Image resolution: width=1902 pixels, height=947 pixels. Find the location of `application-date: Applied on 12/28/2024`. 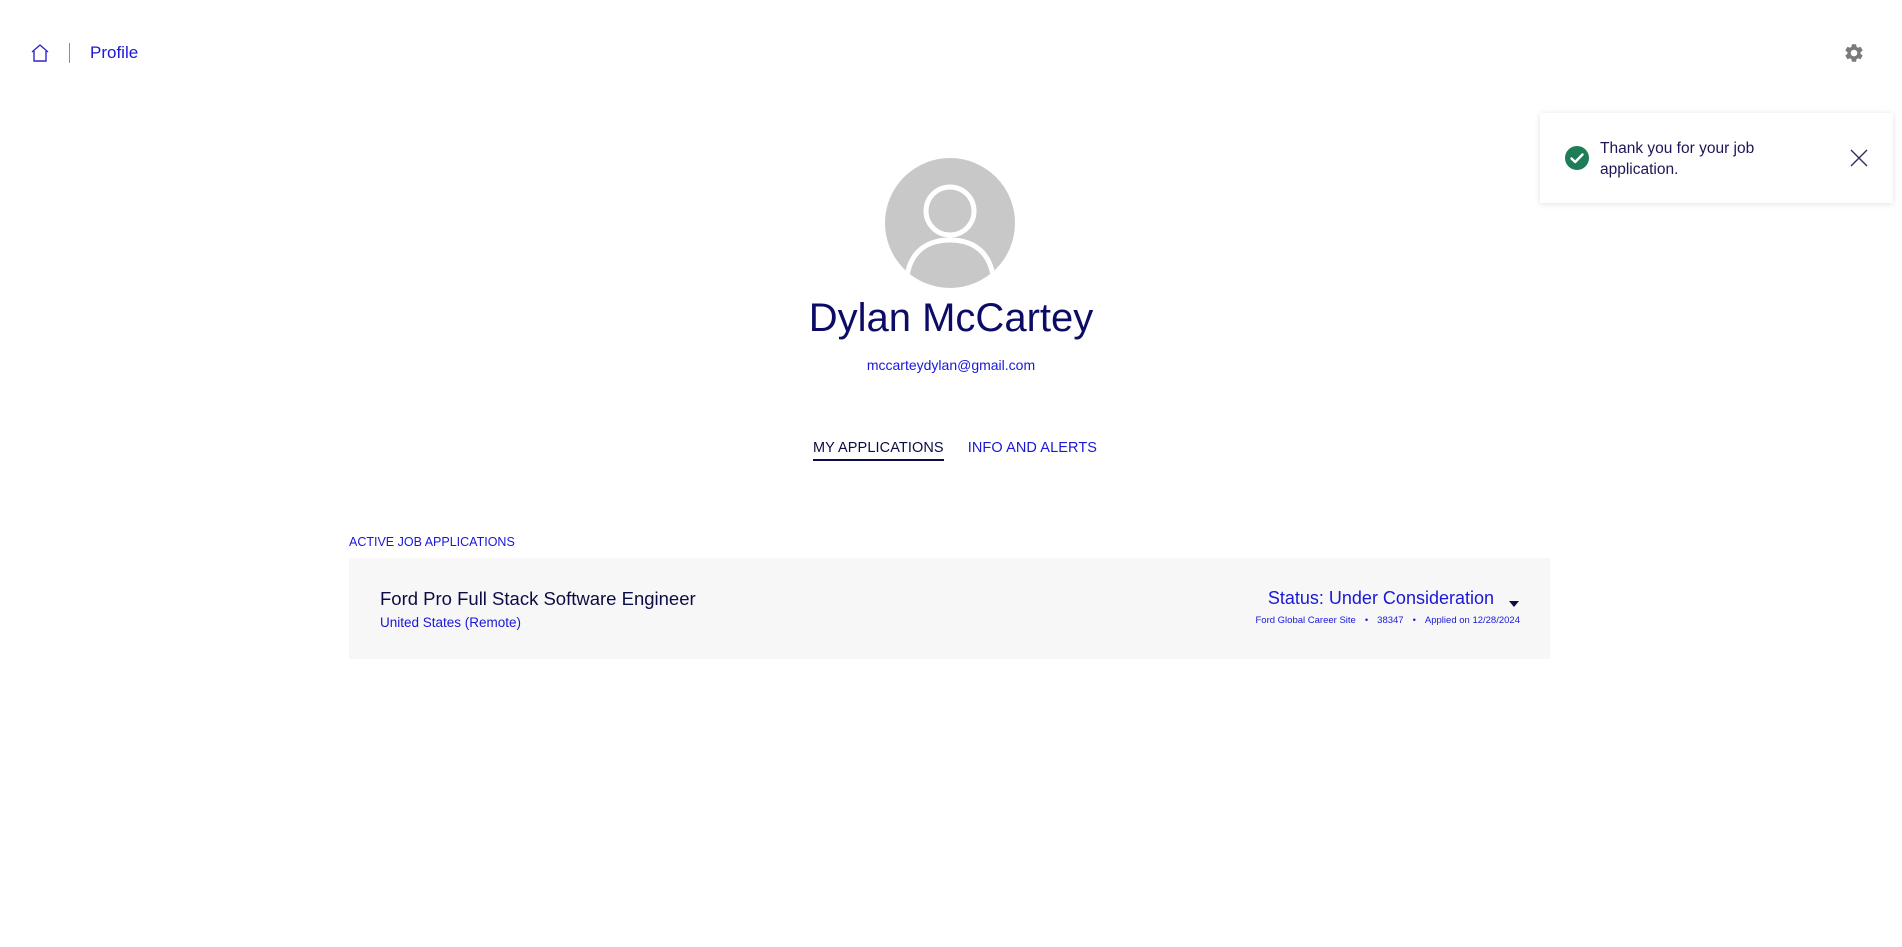

application-date: Applied on 12/28/2024 is located at coordinates (1472, 620).